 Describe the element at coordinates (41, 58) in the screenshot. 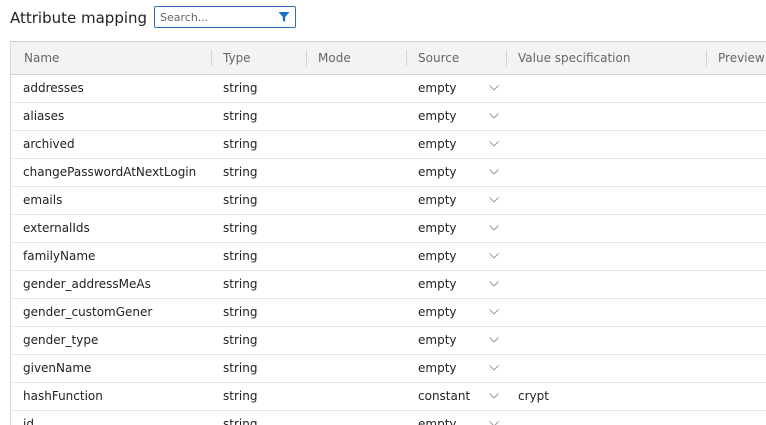

I see `column-header-name: Name` at that location.